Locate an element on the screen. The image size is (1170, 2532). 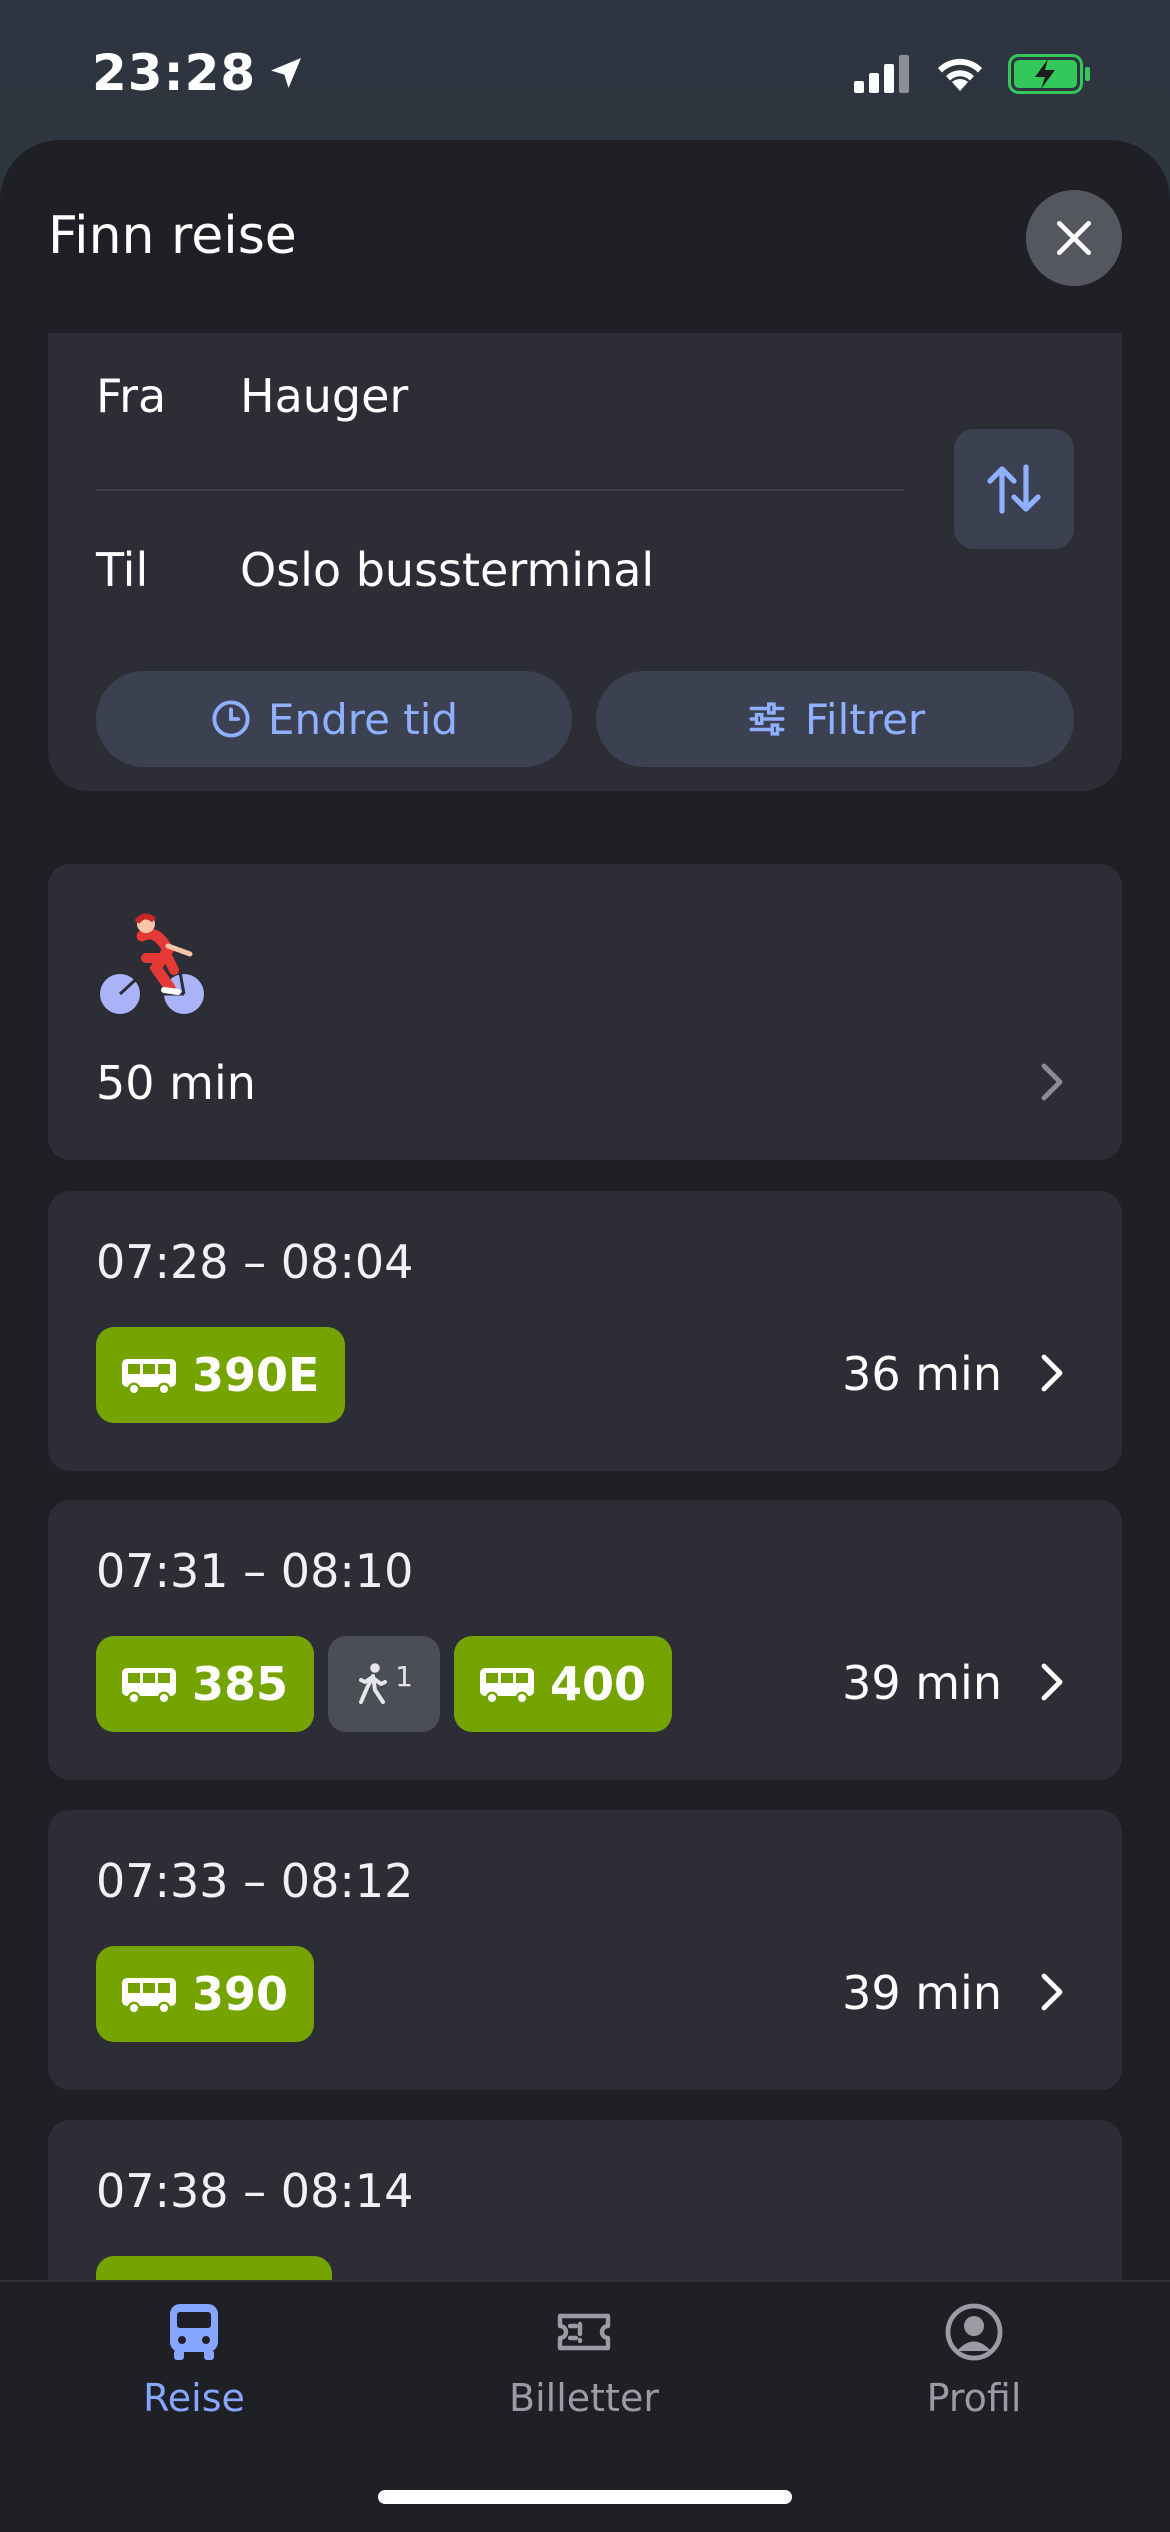
from-label: Fra is located at coordinates (131, 396).